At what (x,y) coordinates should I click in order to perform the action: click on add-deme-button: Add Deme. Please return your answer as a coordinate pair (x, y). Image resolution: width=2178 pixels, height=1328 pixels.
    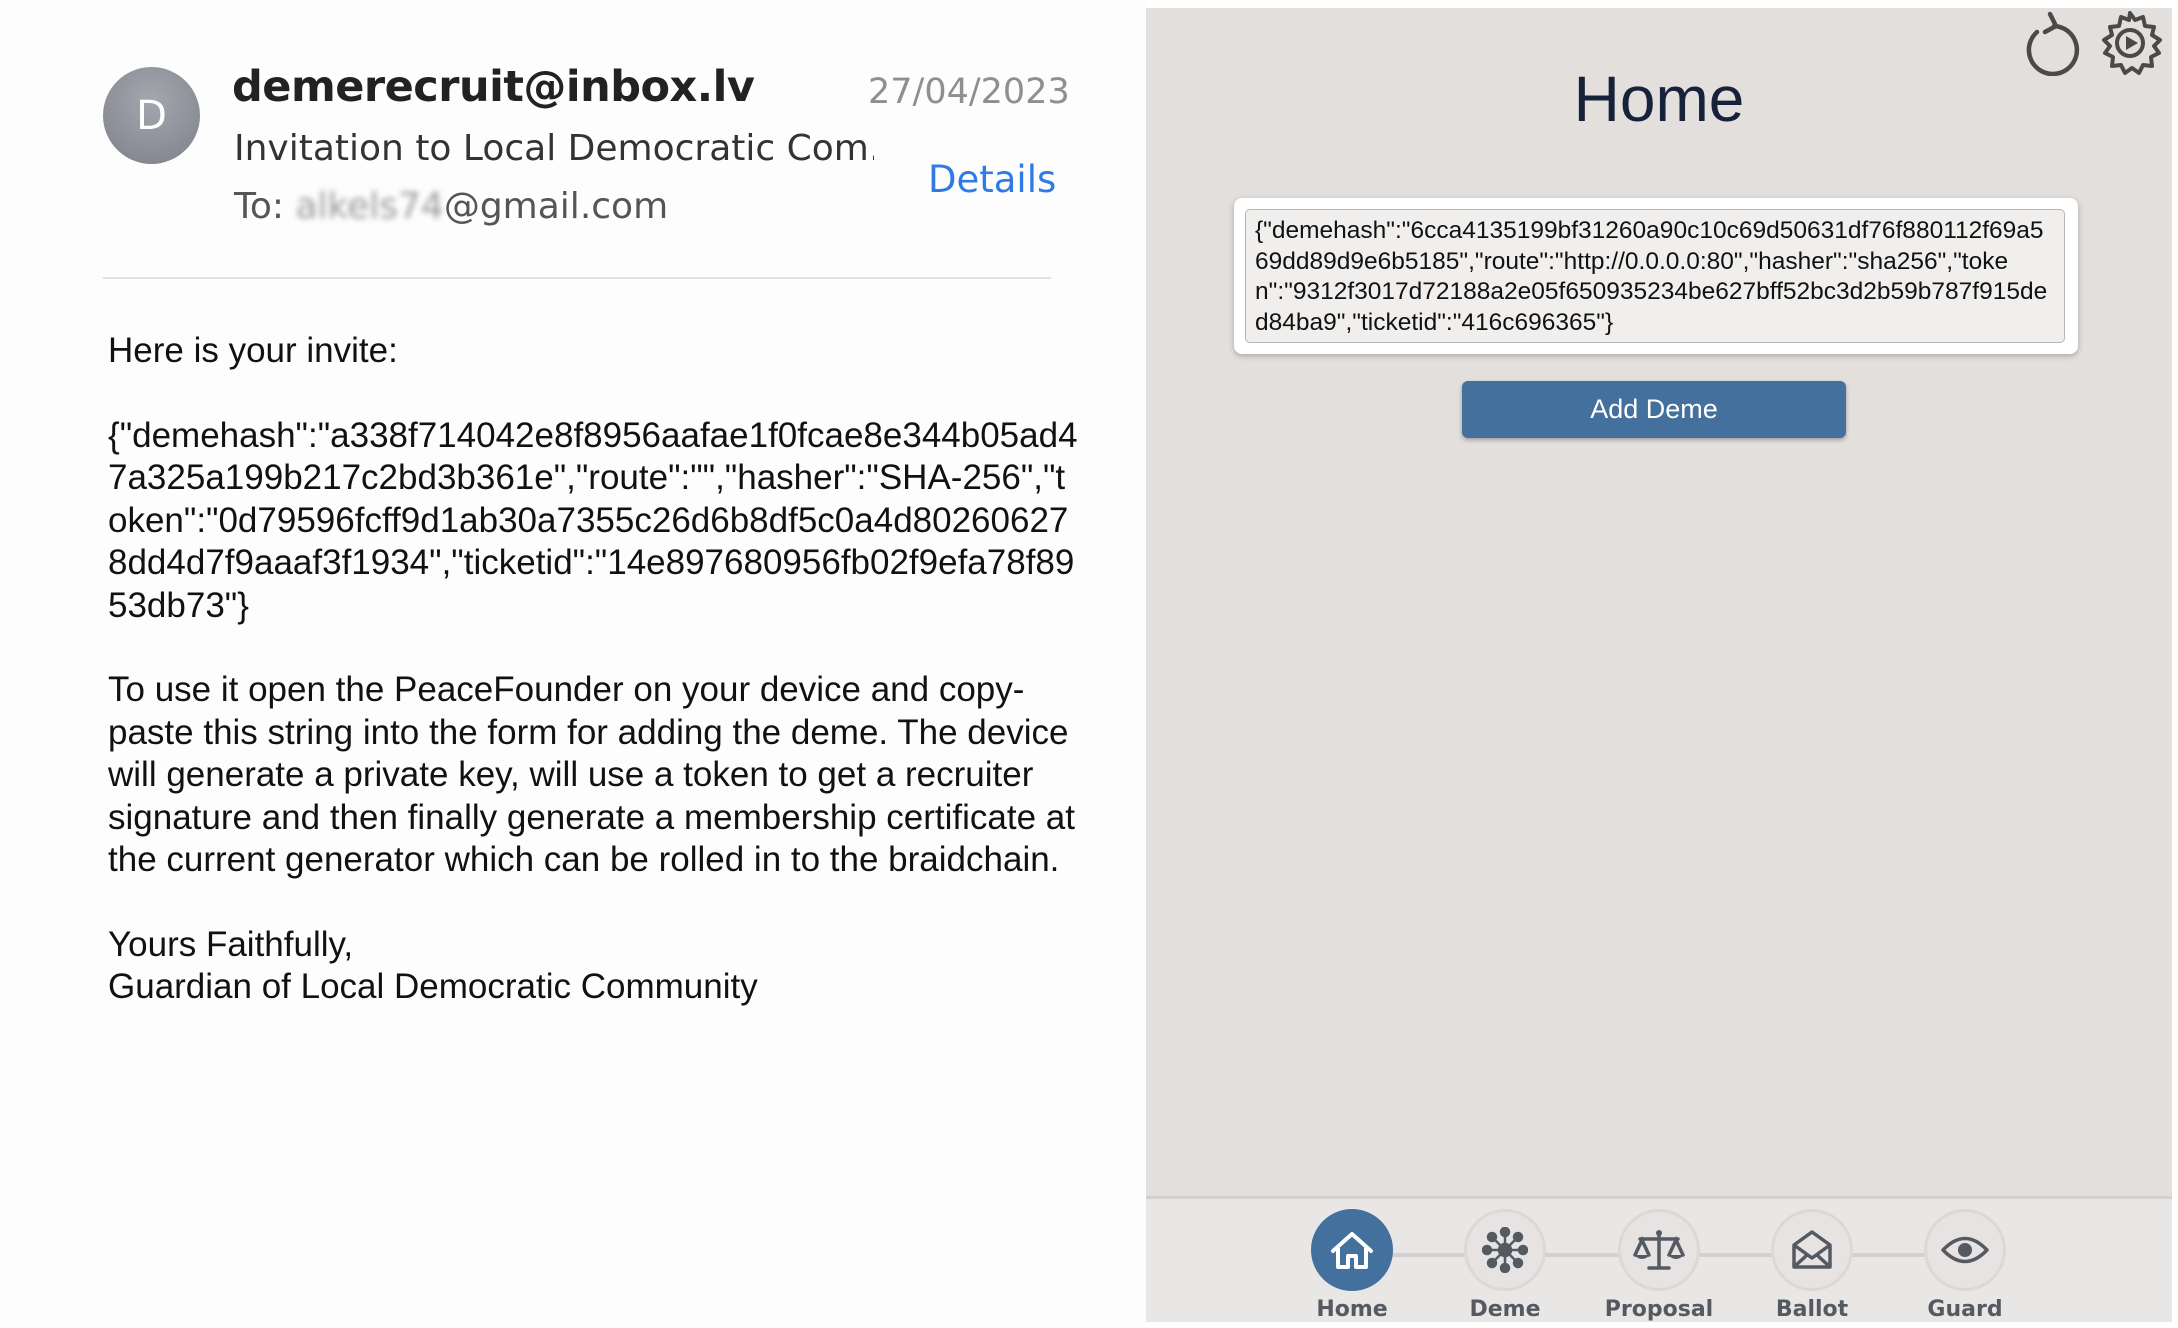
    Looking at the image, I should click on (1654, 409).